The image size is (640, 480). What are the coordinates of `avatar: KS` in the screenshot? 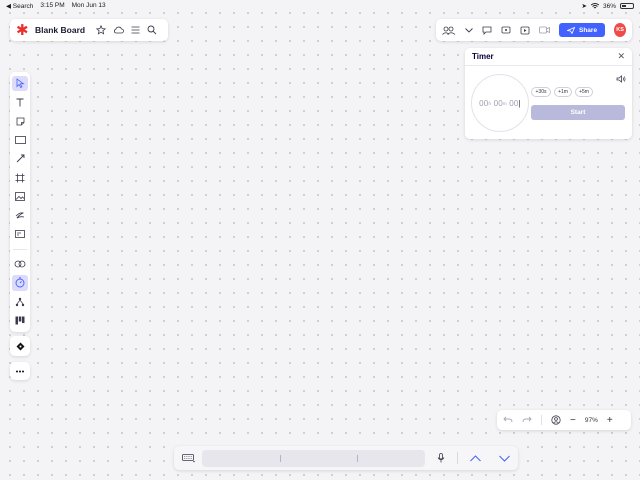 It's located at (620, 30).